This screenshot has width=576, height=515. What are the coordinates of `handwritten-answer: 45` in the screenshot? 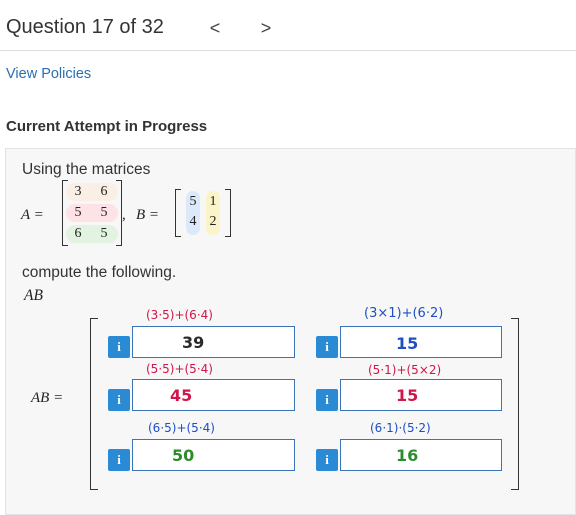 It's located at (181, 395).